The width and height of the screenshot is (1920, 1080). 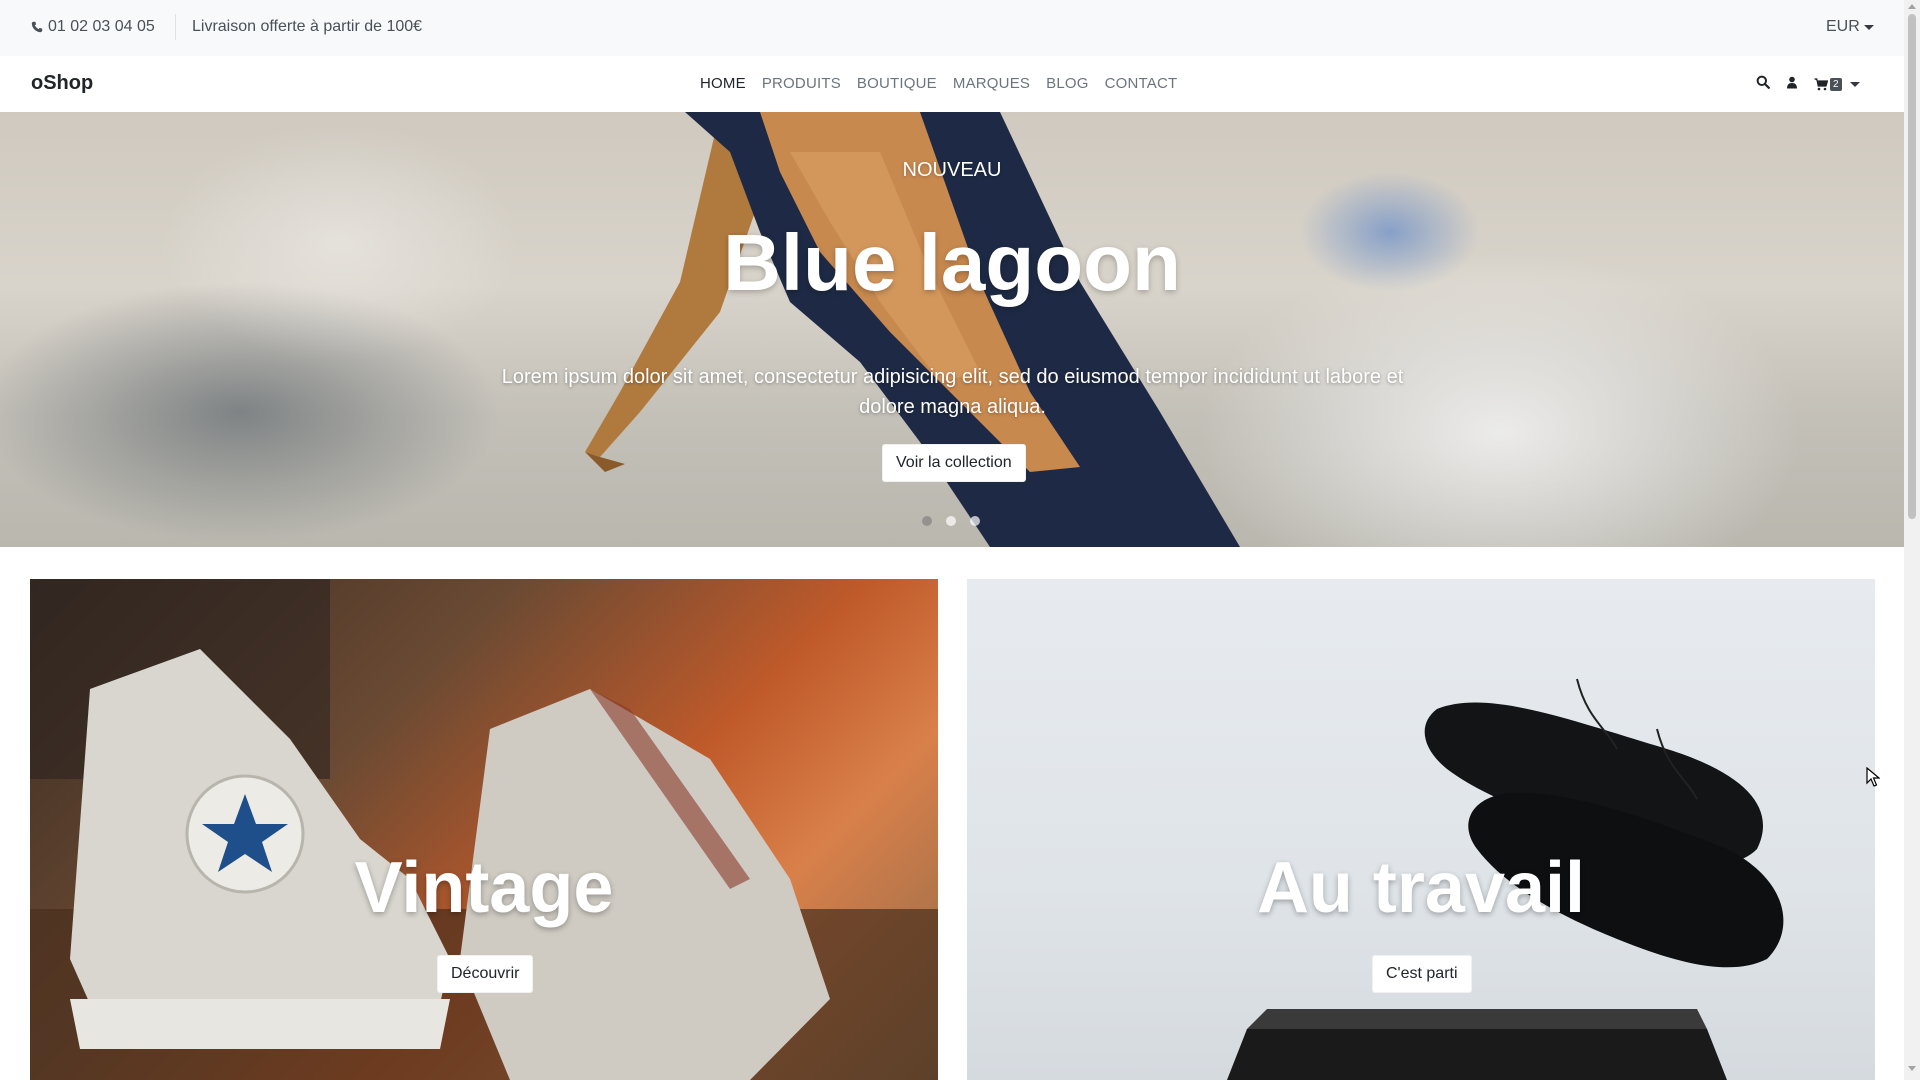 I want to click on carousel-indicators, so click(x=951, y=521).